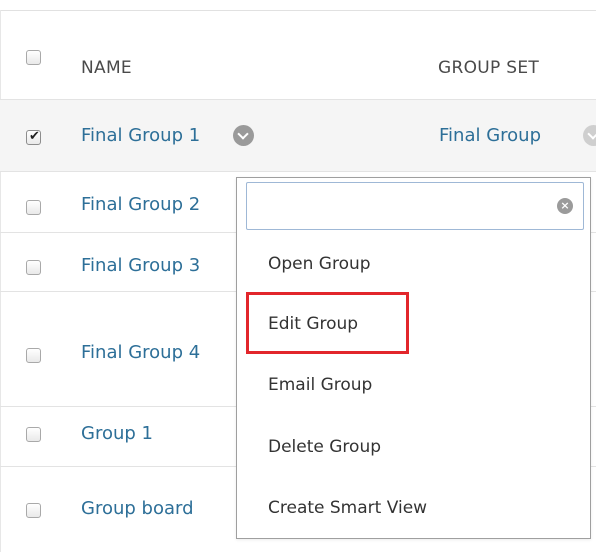 The width and height of the screenshot is (596, 552). I want to click on group-set-link: Final Group, so click(490, 135).